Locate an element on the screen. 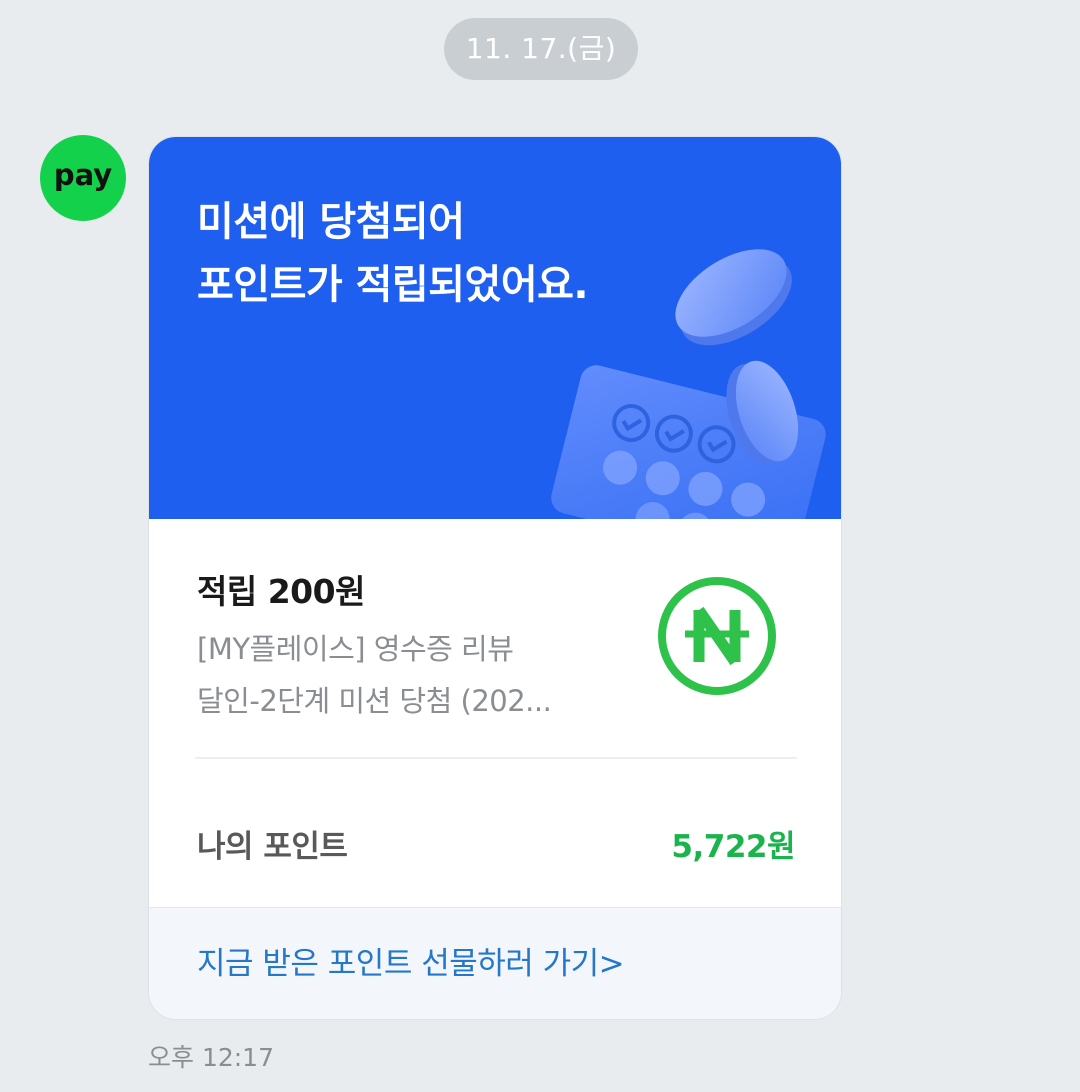  card-footer: 지금 받은 포인트 선물하러 가기> is located at coordinates (495, 963).